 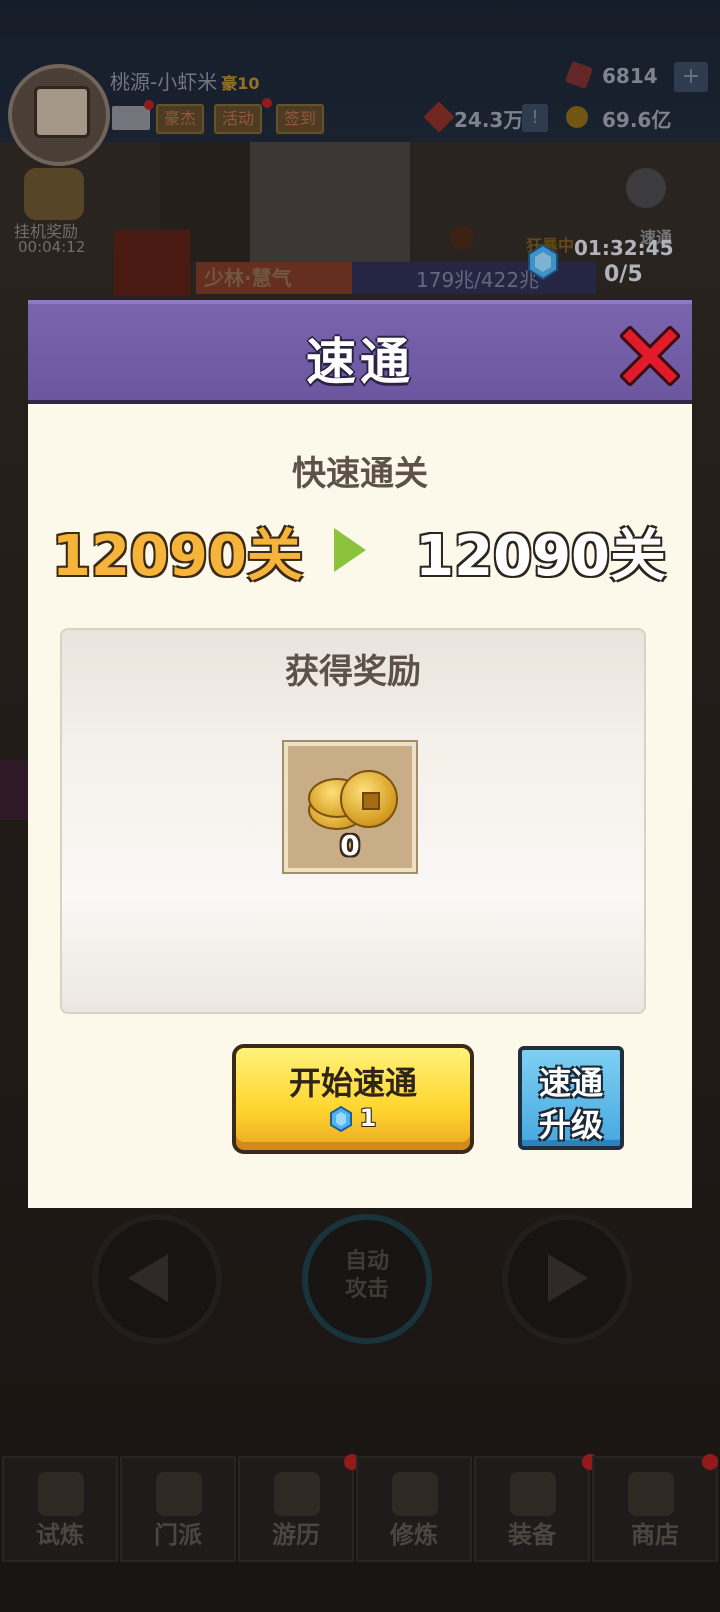 What do you see at coordinates (570, 1083) in the screenshot?
I see `upgrade-line1: 速通` at bounding box center [570, 1083].